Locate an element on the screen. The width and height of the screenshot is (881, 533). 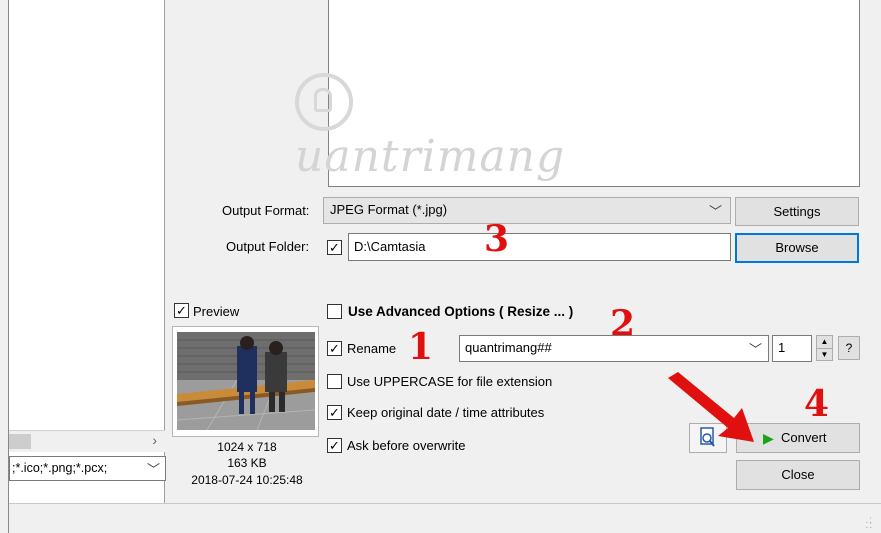
annotation-arrow is located at coordinates (711, 407).